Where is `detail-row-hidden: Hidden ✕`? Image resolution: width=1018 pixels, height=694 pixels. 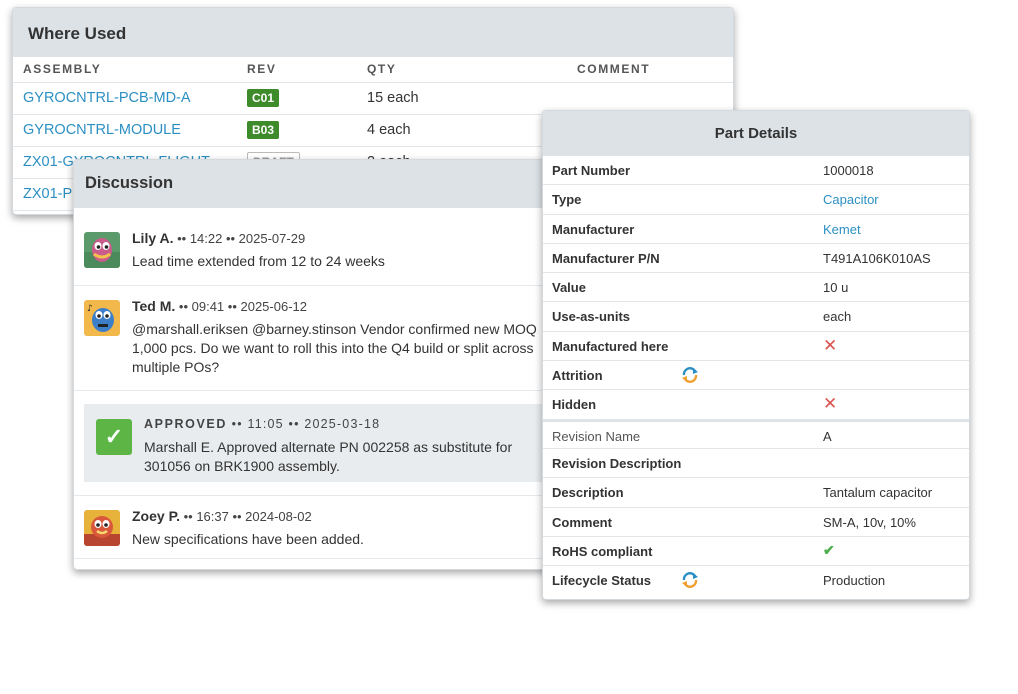 detail-row-hidden: Hidden ✕ is located at coordinates (756, 405).